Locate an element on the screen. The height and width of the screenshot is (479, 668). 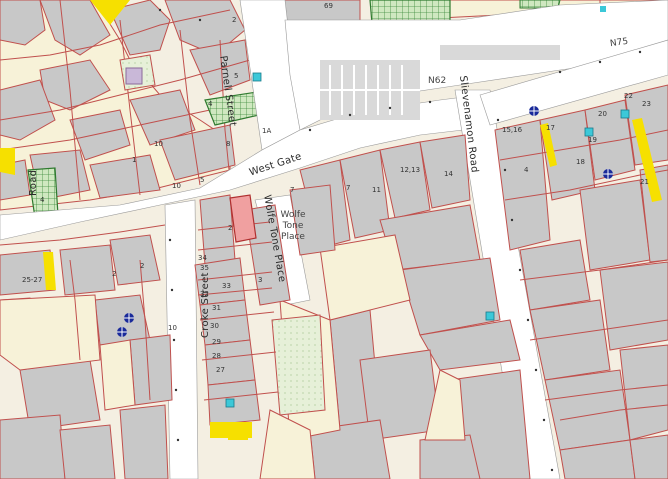
house-number: 15,16 is located at coordinates (512, 130).